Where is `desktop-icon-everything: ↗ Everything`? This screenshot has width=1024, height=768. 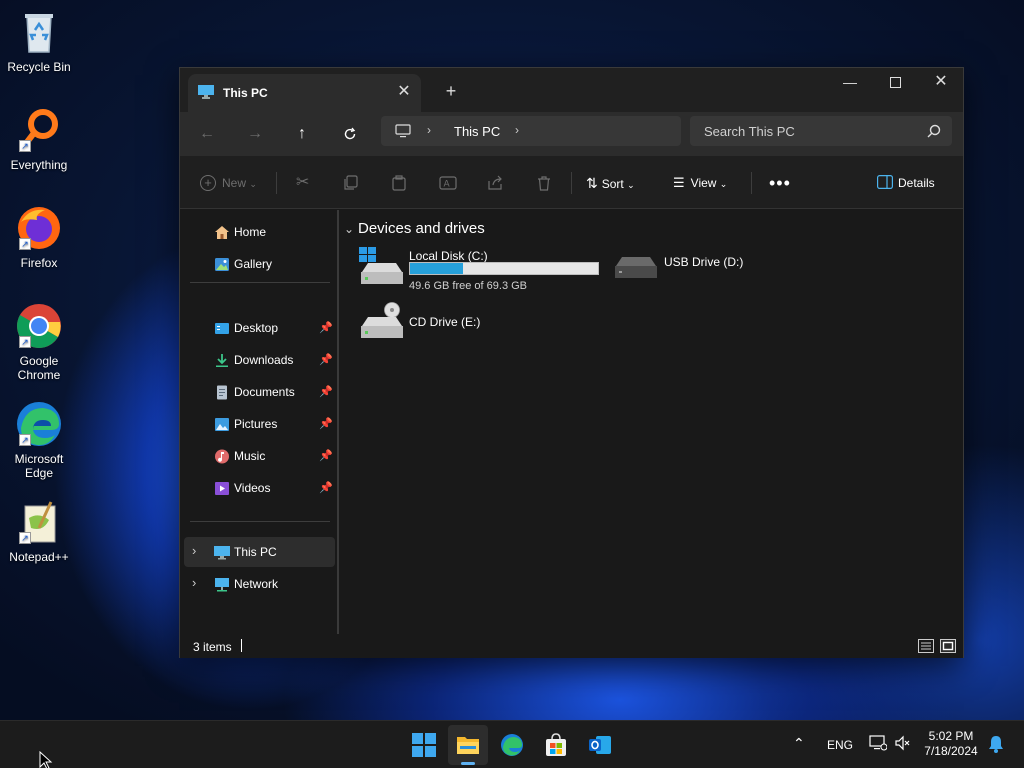 desktop-icon-everything: ↗ Everything is located at coordinates (39, 139).